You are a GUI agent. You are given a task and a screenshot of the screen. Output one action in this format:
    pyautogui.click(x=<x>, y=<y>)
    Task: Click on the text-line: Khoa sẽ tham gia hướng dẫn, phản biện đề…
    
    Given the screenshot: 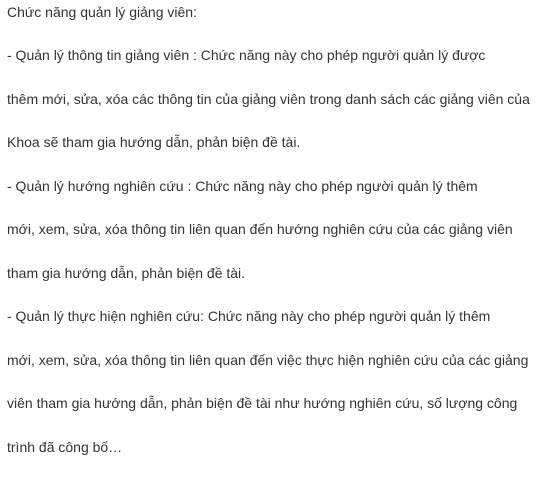 What is the action you would take?
    pyautogui.click(x=154, y=142)
    